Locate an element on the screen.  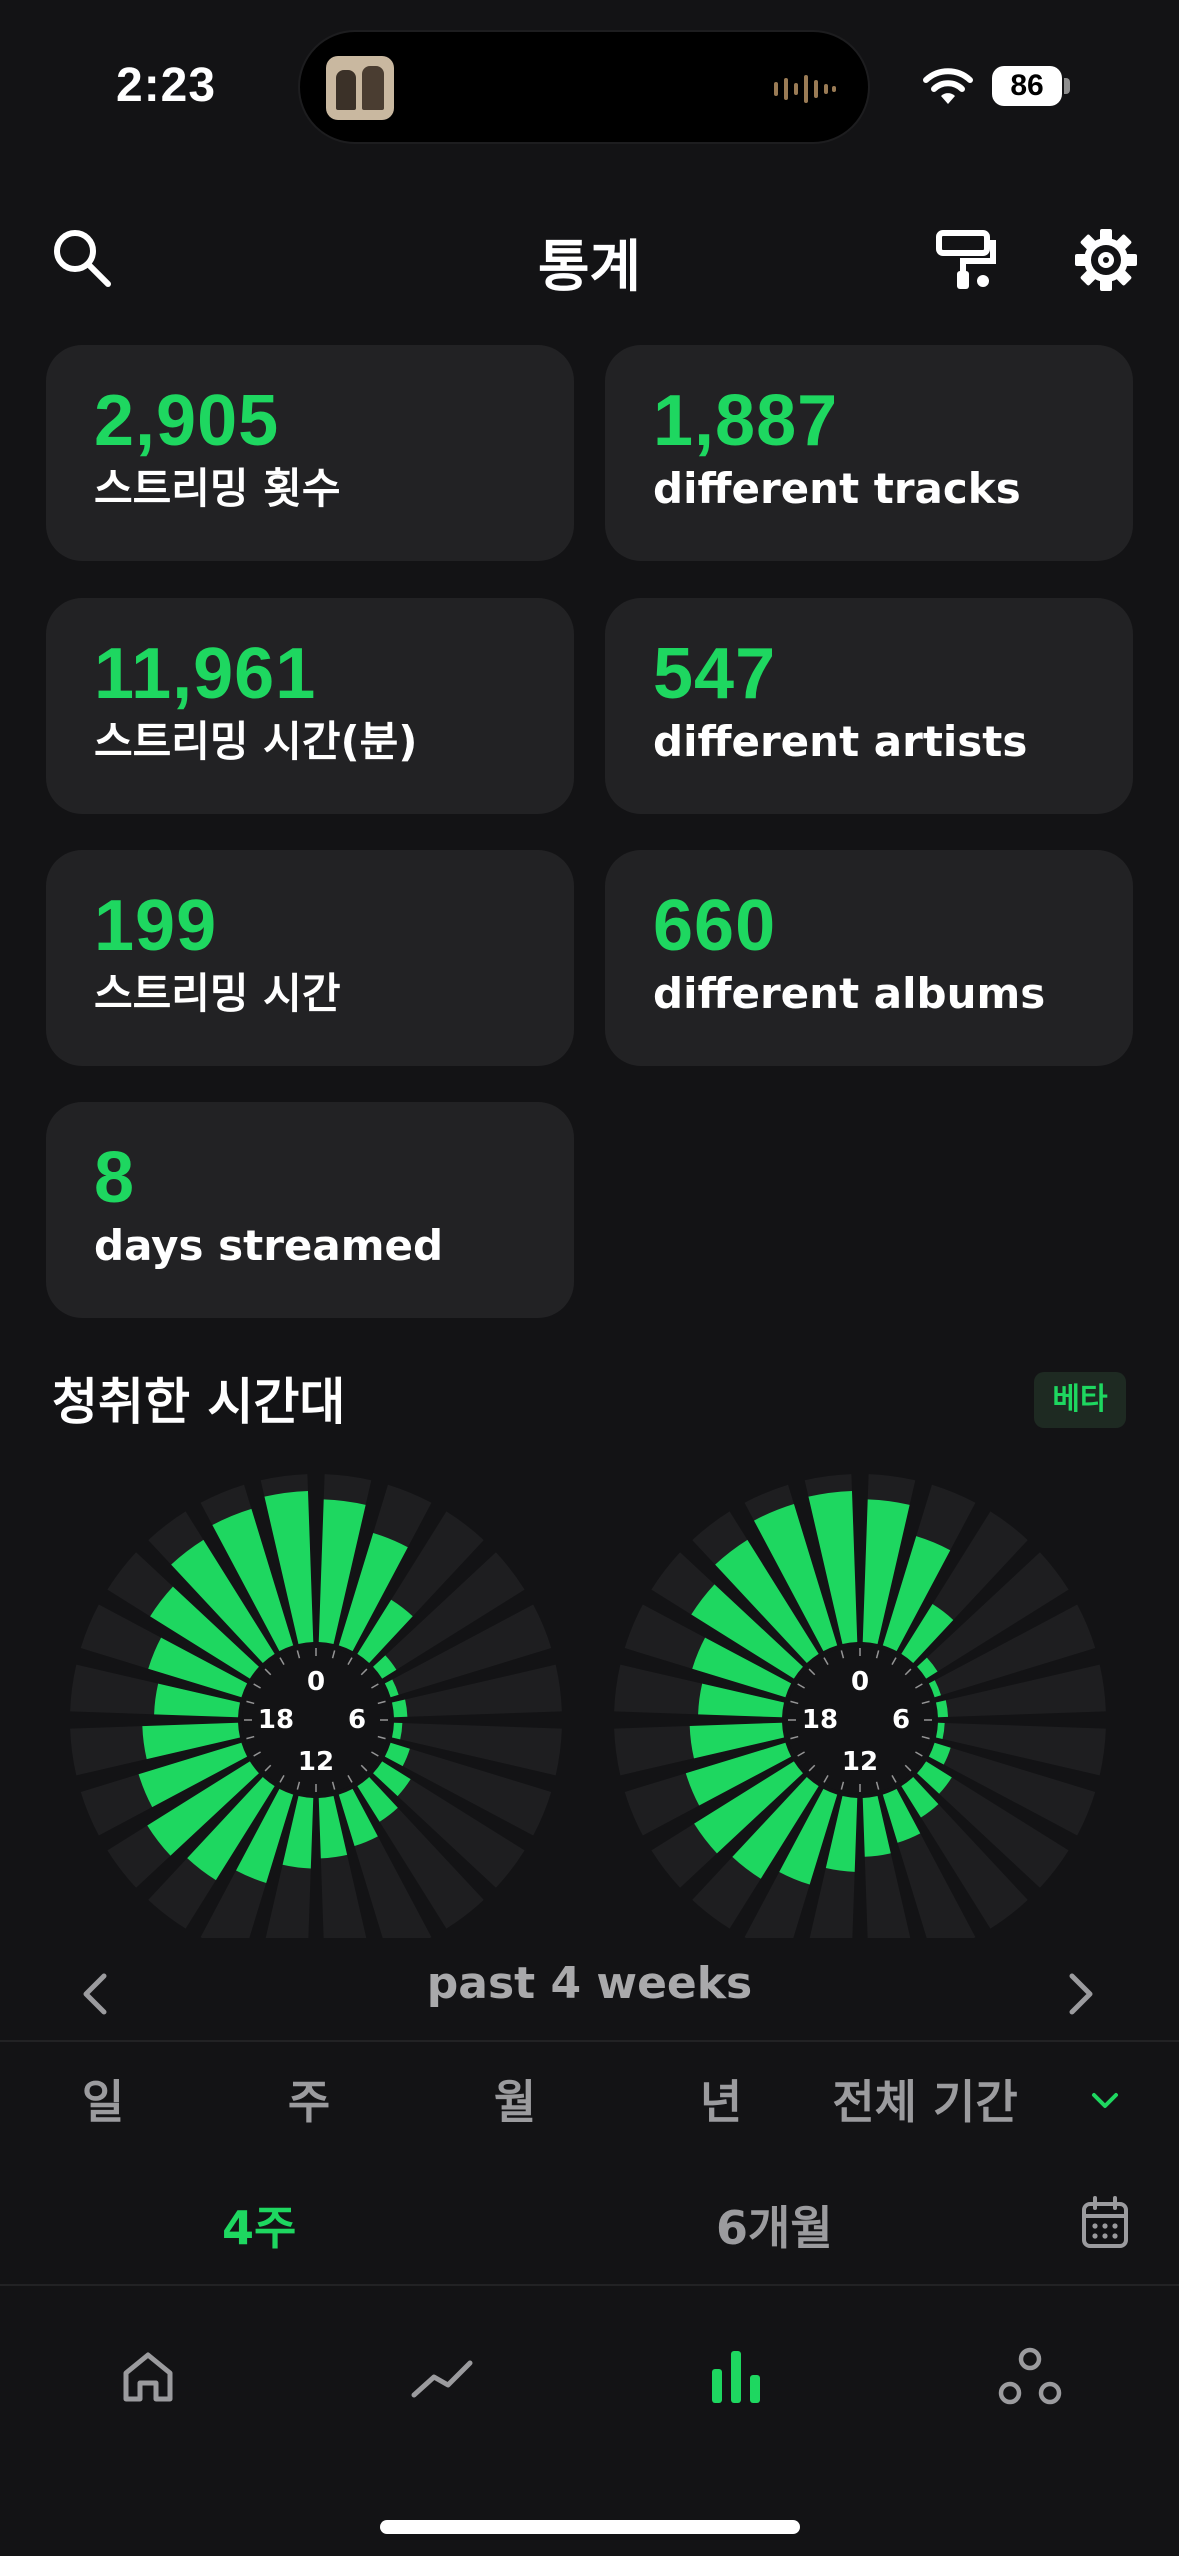
tab-year: 년 is located at coordinates (721, 2099).